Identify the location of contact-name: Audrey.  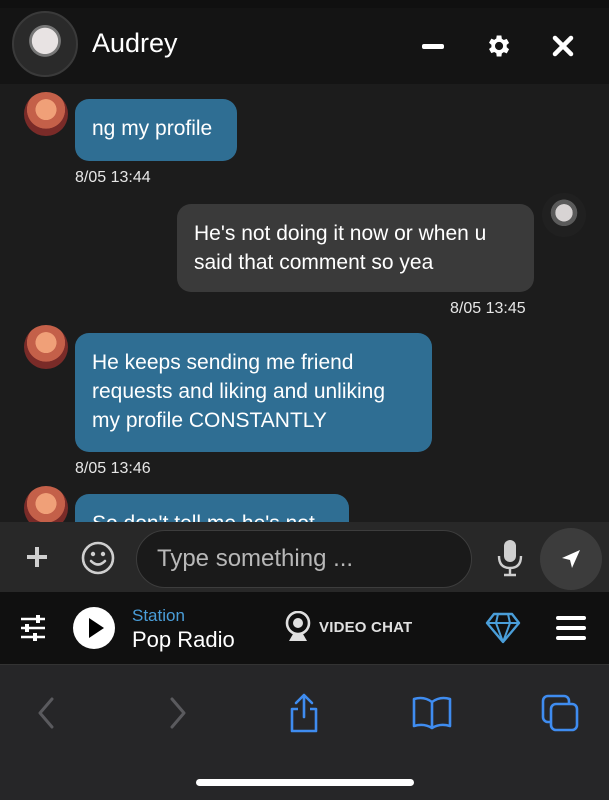
(135, 43).